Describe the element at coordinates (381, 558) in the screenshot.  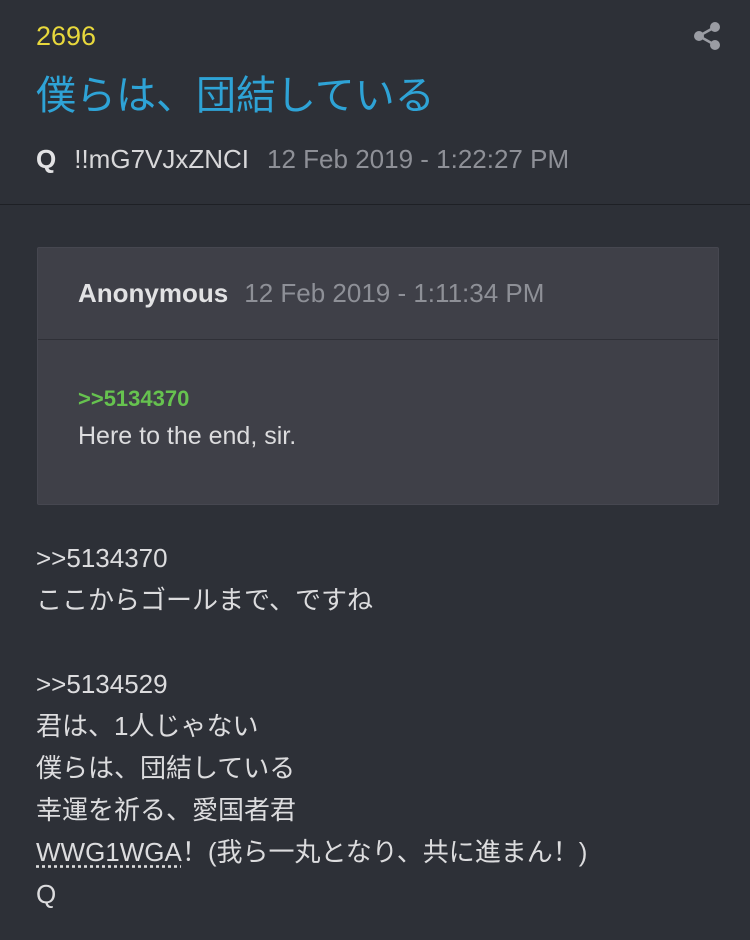
I see `reply-reference: >>5134370` at that location.